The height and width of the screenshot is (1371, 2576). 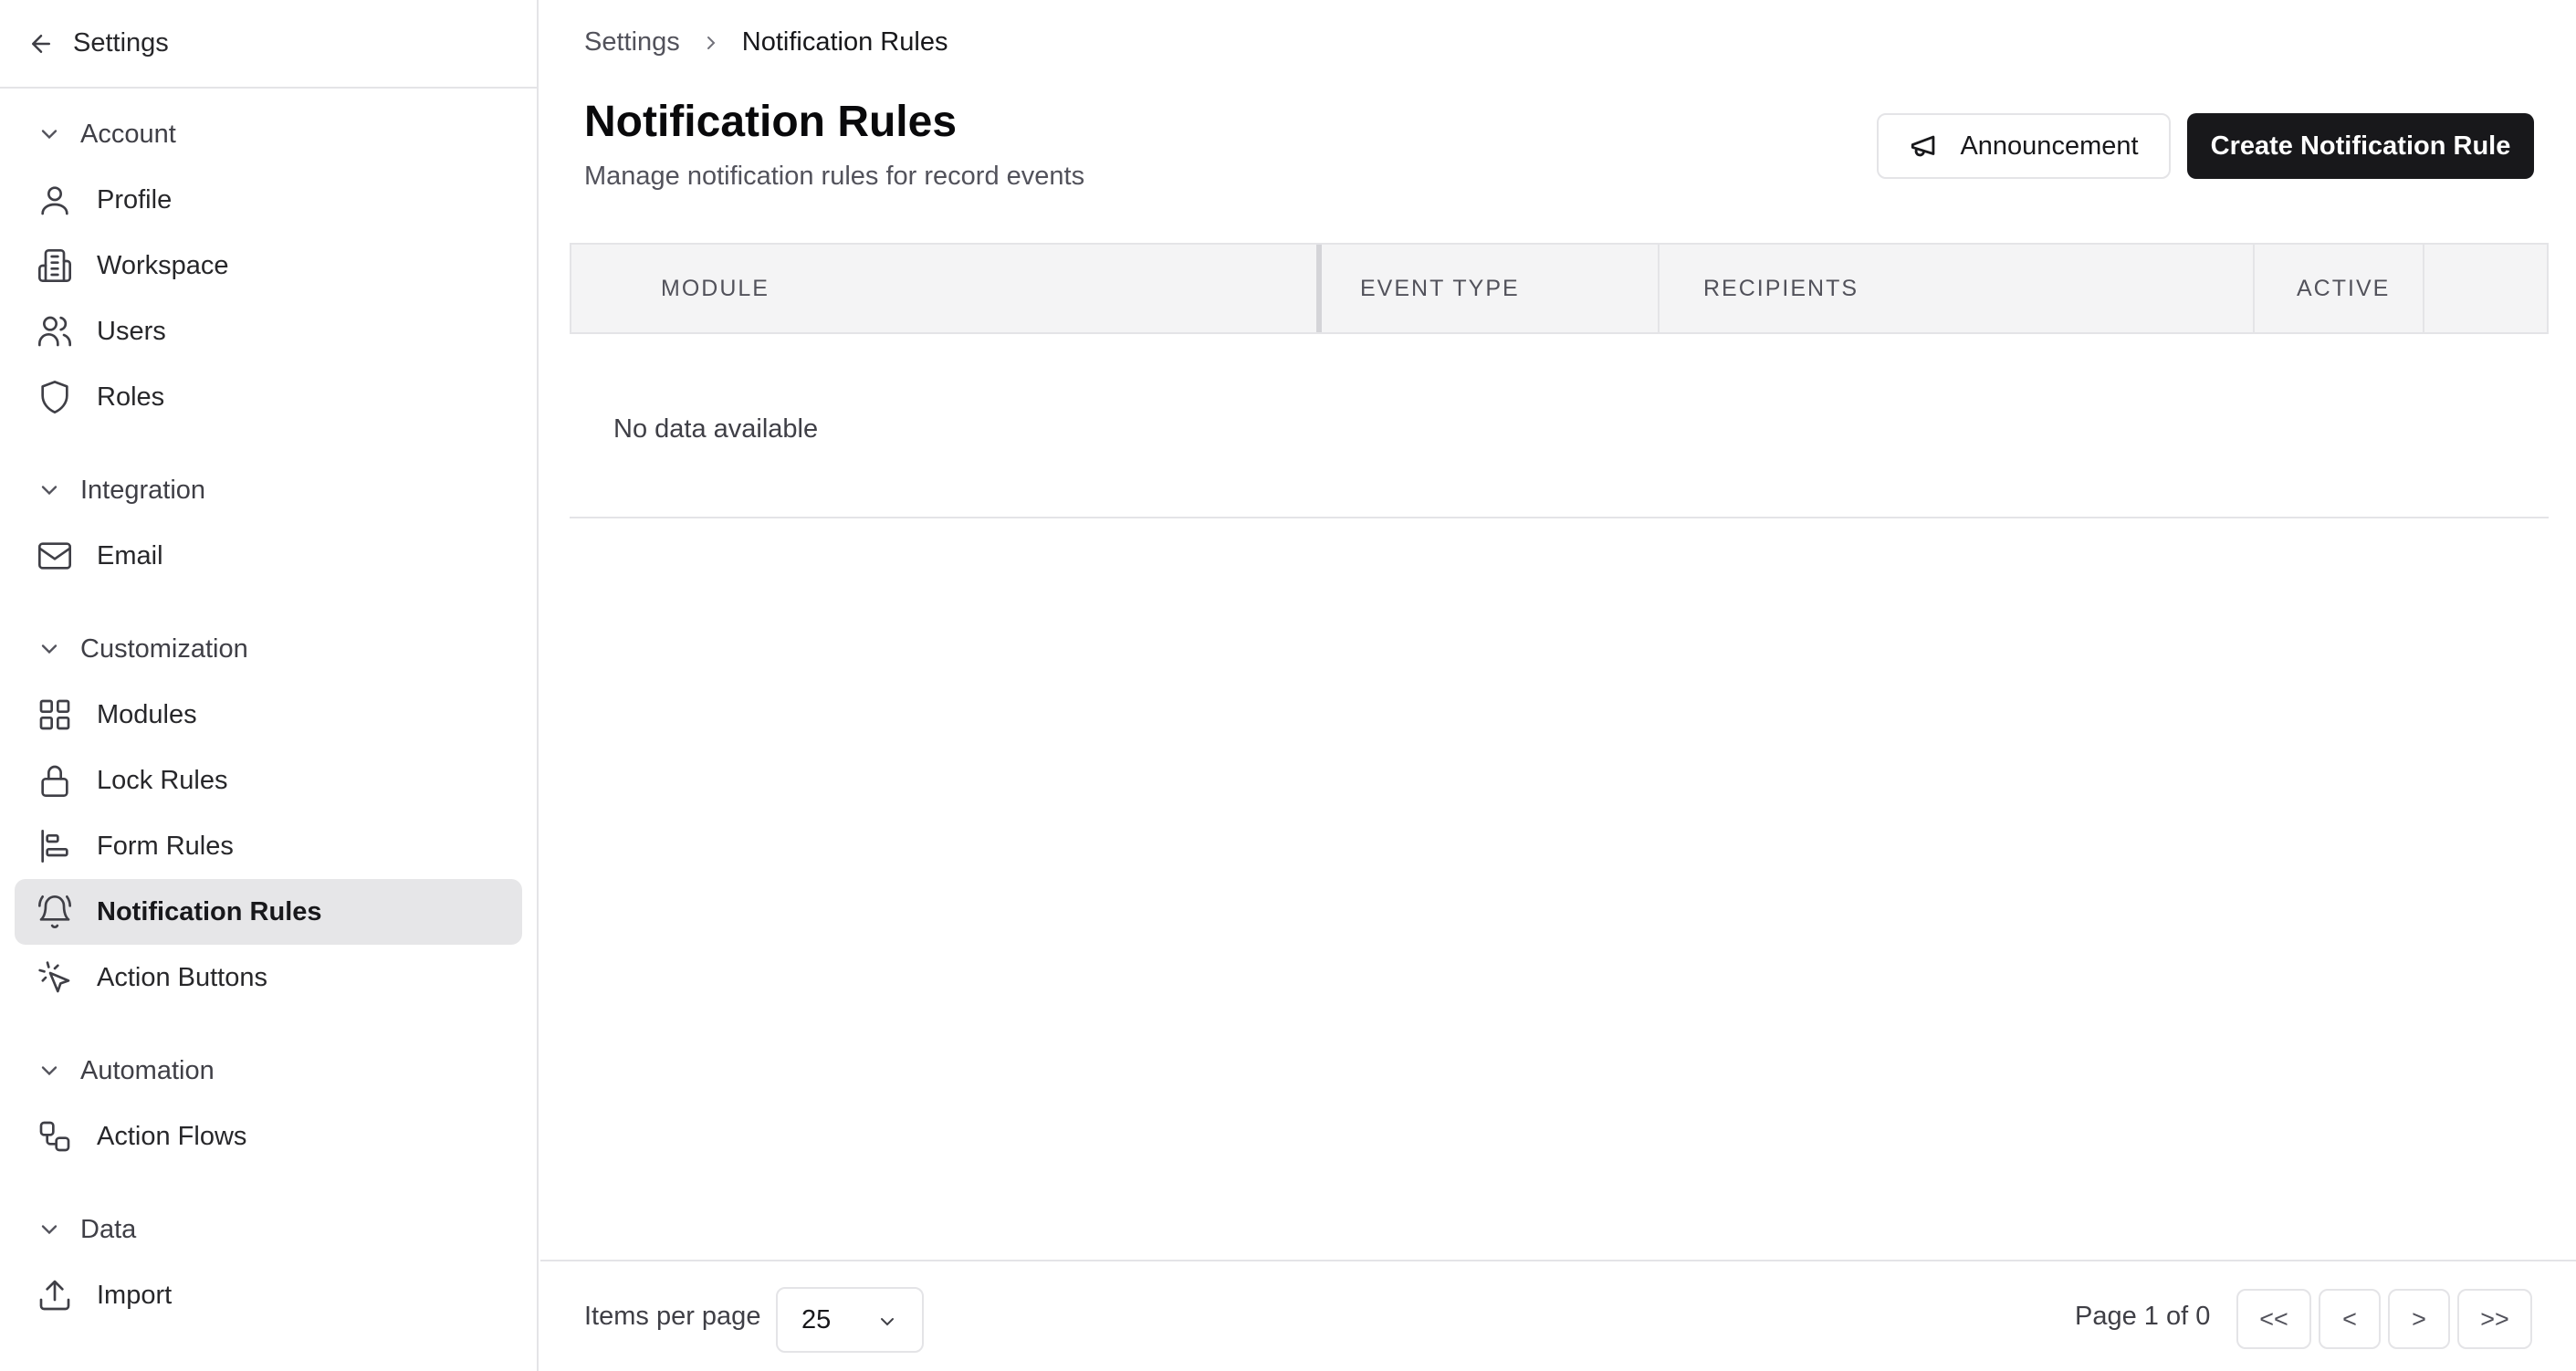 I want to click on empty-state-text: No data available, so click(x=716, y=429).